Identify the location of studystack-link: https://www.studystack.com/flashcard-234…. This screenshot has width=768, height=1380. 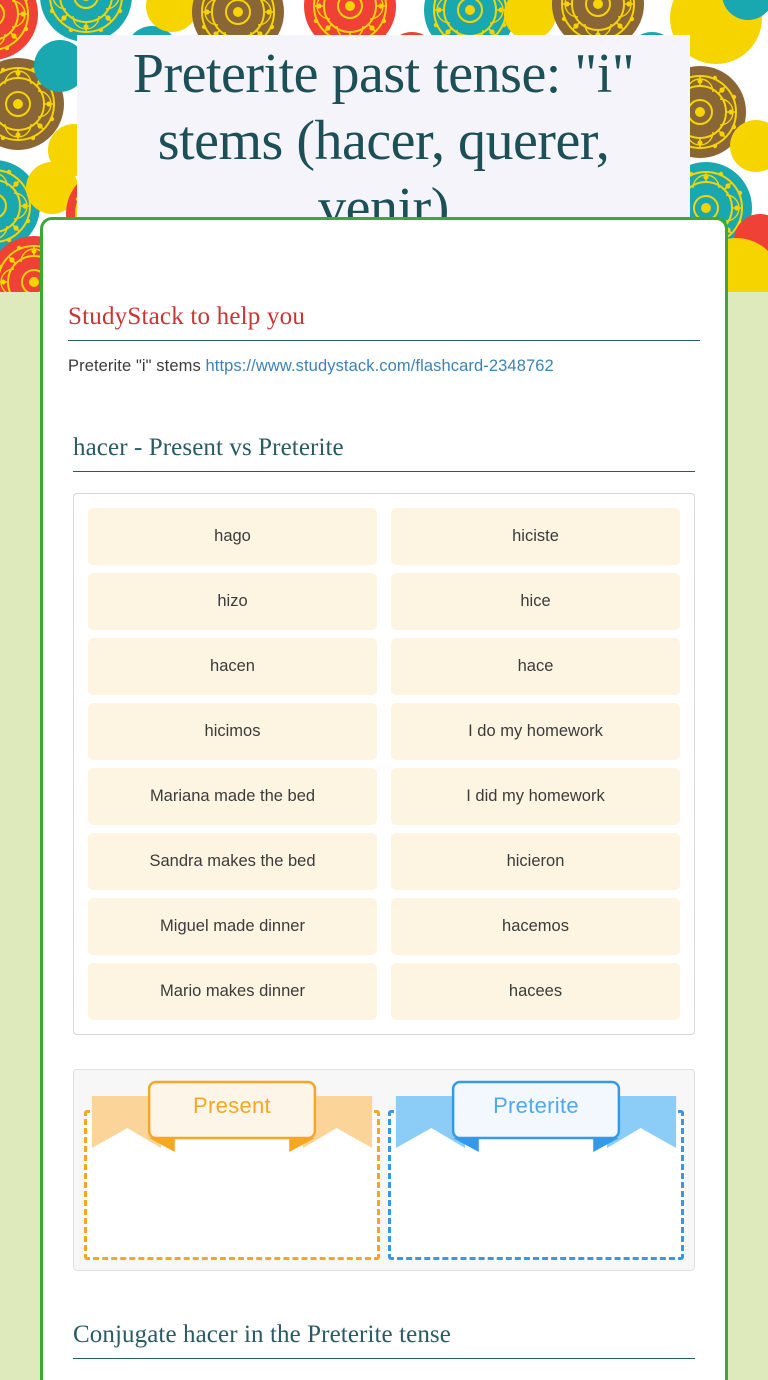
(380, 366).